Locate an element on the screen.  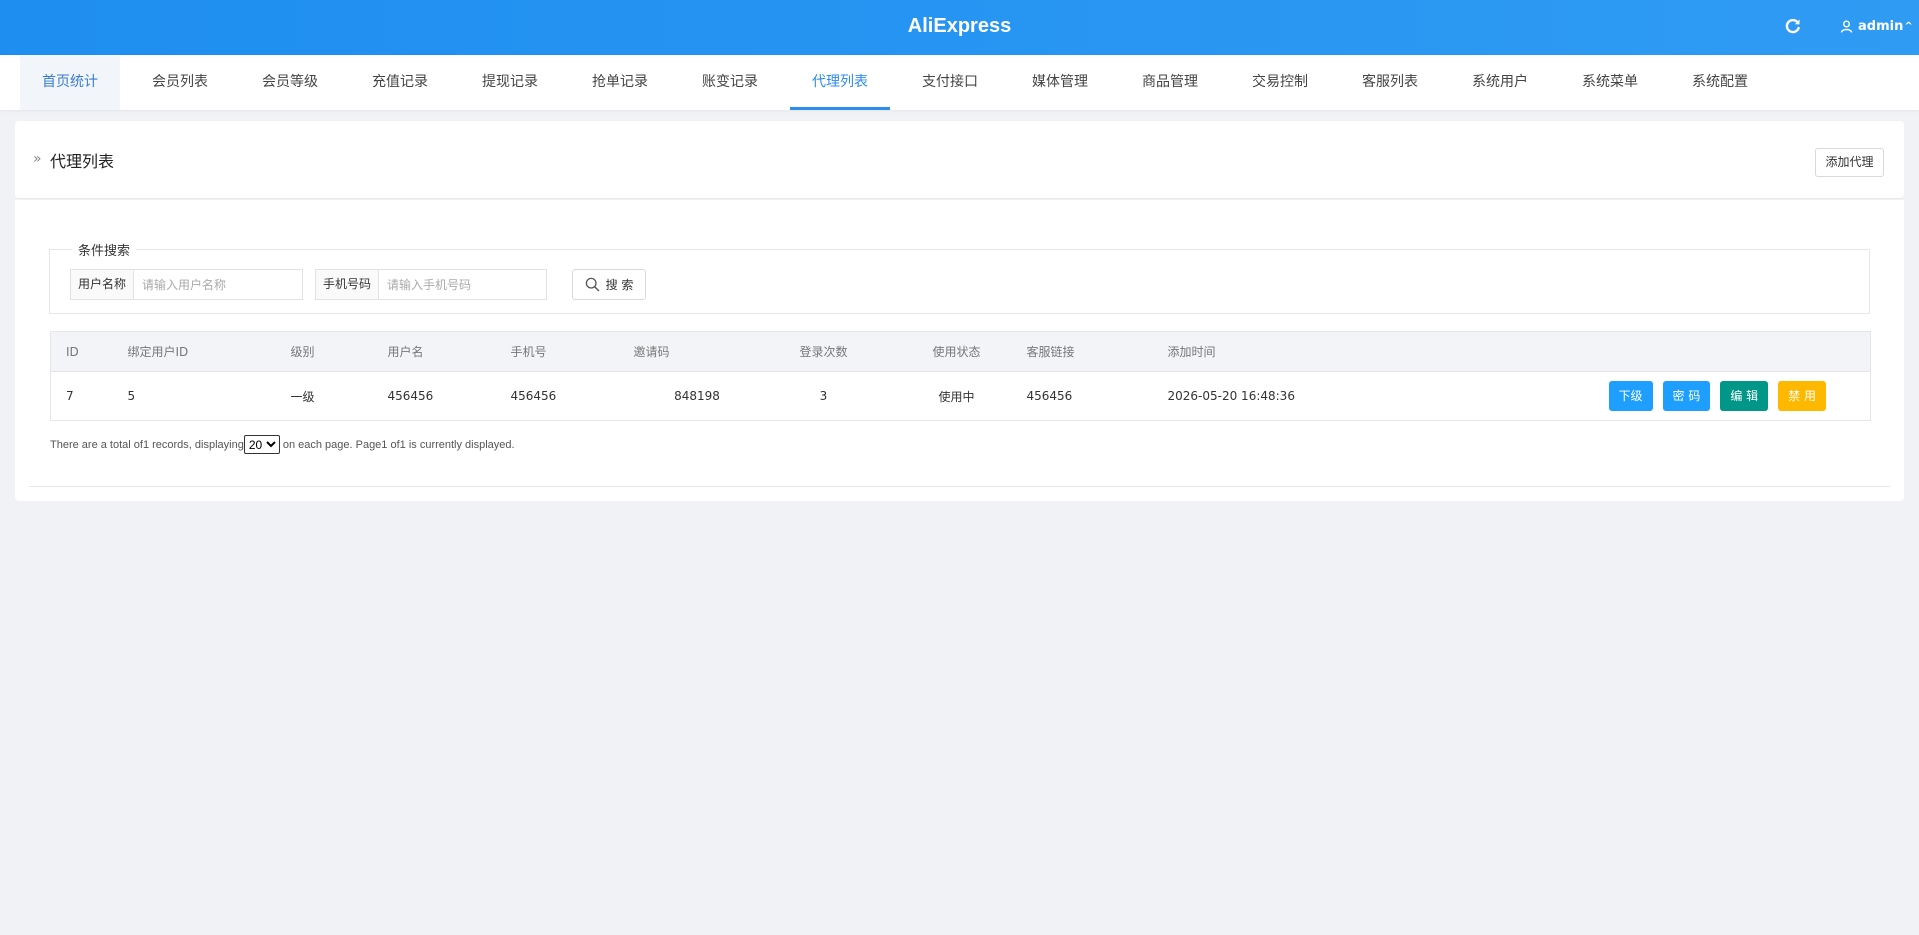
username: admin is located at coordinates (1881, 26).